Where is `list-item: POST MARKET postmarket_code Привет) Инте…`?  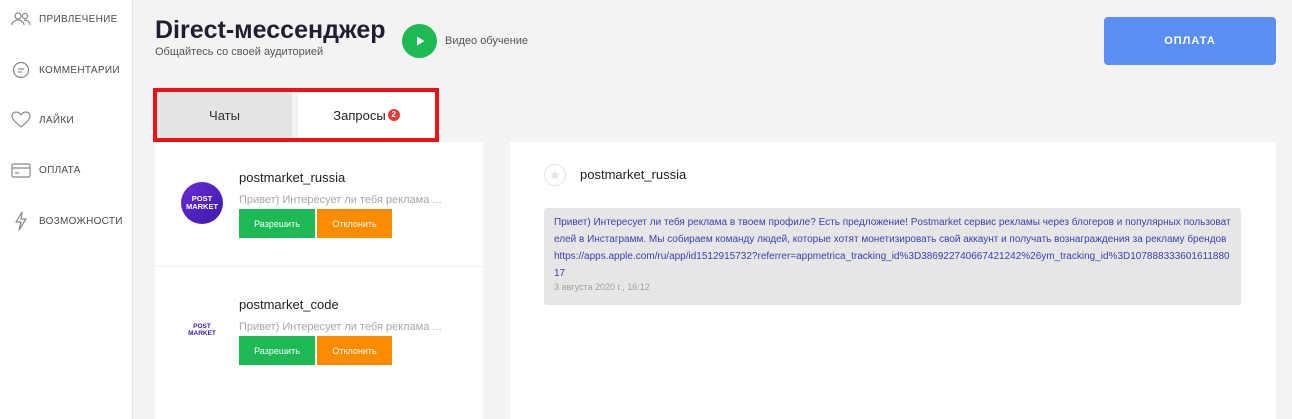 list-item: POST MARKET postmarket_code Привет) Инте… is located at coordinates (319, 329).